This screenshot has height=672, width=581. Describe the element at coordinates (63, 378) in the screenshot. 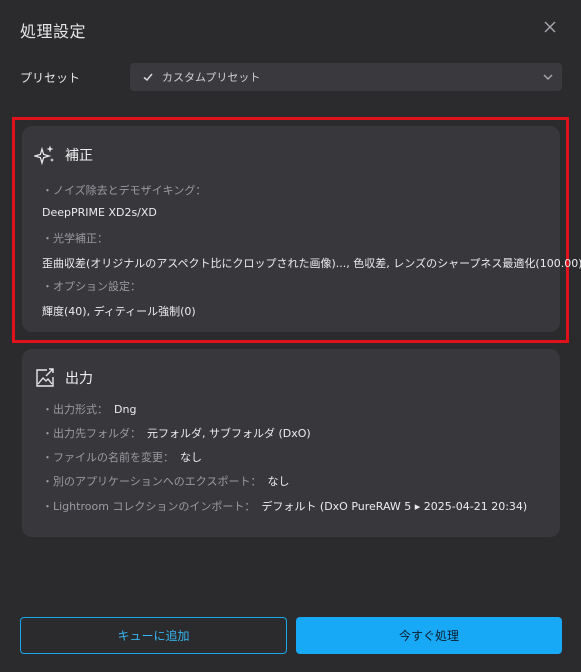

I see `output-header: 出力` at that location.